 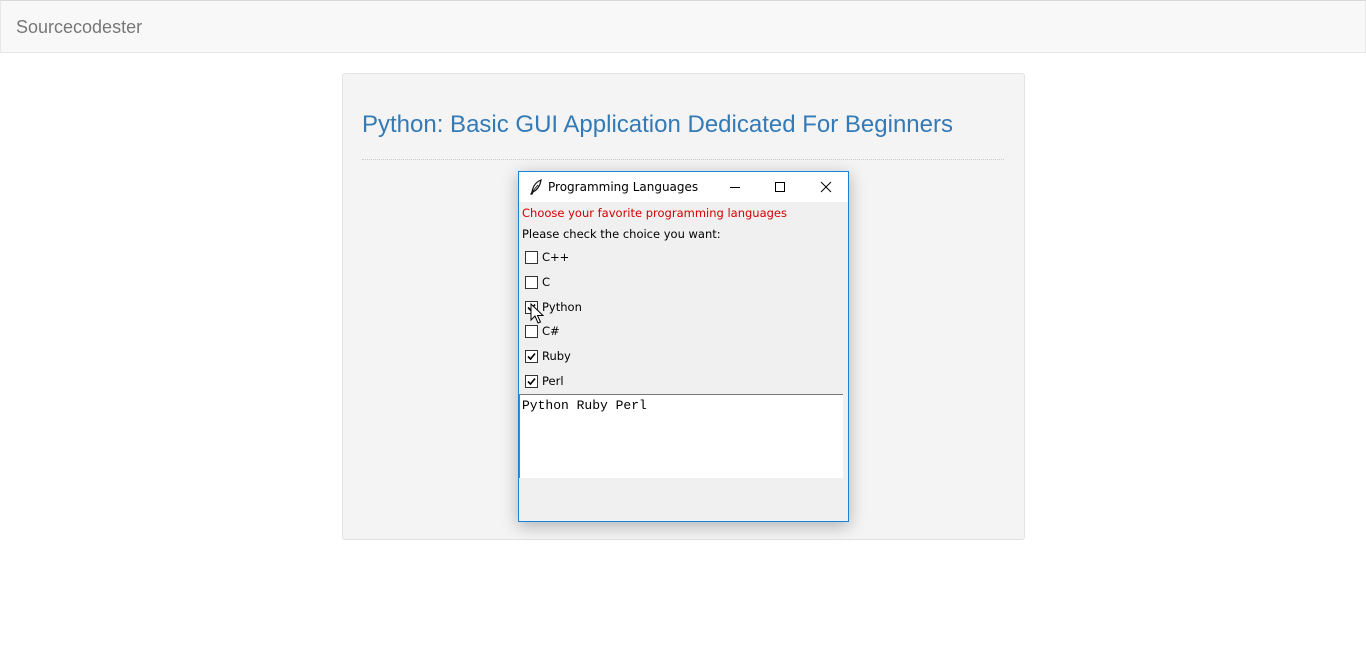 What do you see at coordinates (623, 187) in the screenshot?
I see `window-title: Programming Languages` at bounding box center [623, 187].